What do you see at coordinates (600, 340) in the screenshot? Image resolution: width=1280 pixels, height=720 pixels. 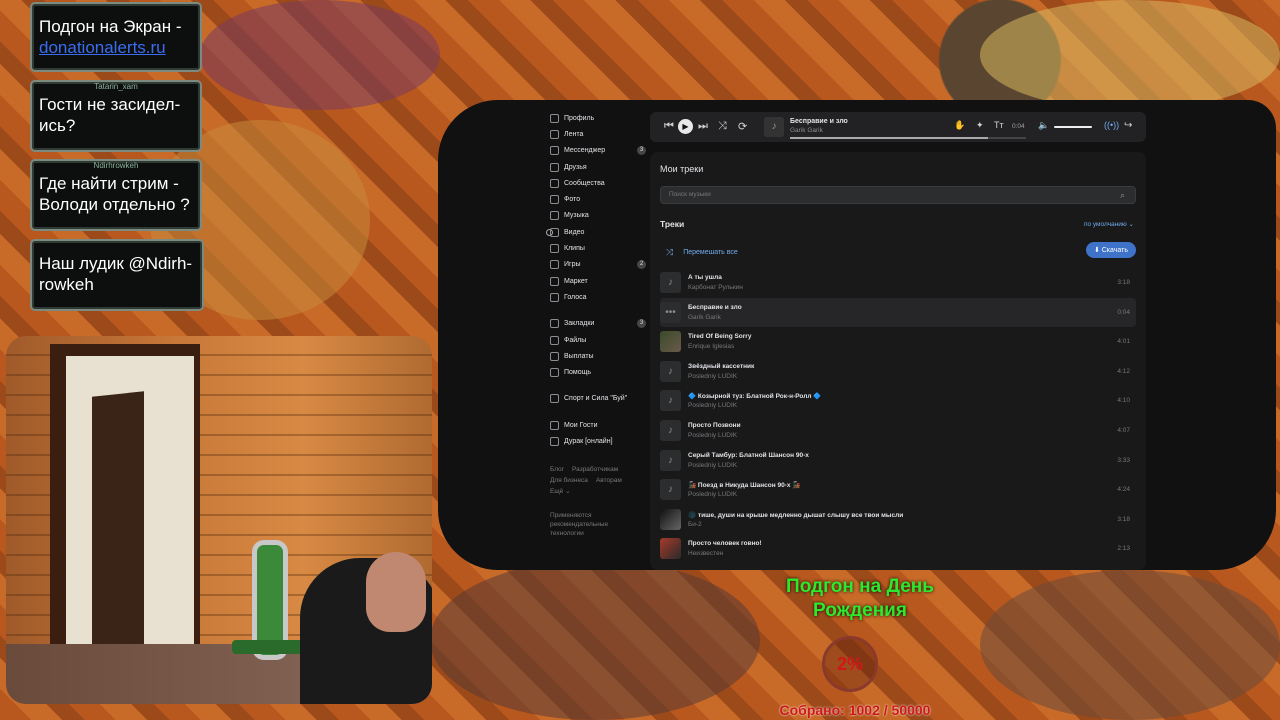 I see `sidebar-item-files: Файлы` at bounding box center [600, 340].